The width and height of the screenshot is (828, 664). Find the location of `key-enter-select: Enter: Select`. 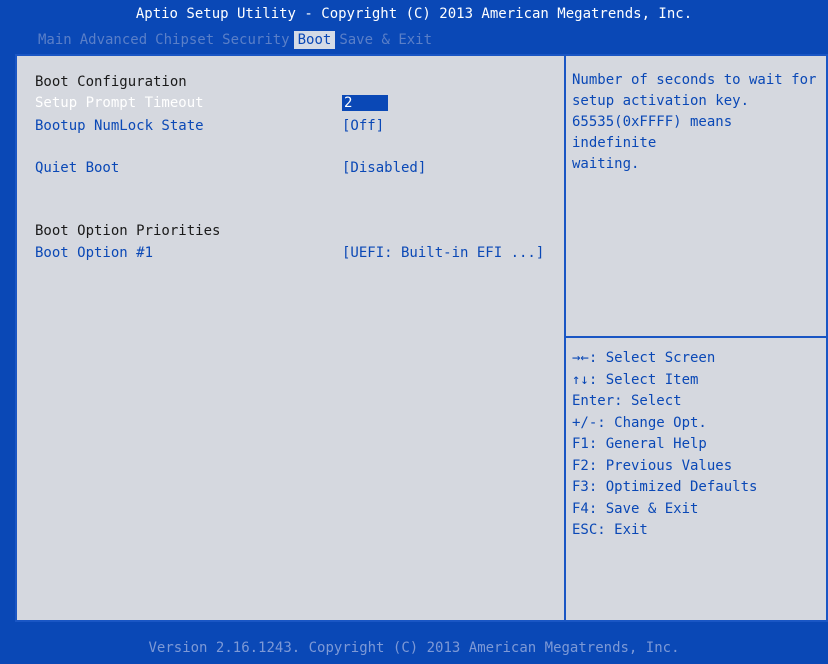

key-enter-select: Enter: Select is located at coordinates (627, 401).